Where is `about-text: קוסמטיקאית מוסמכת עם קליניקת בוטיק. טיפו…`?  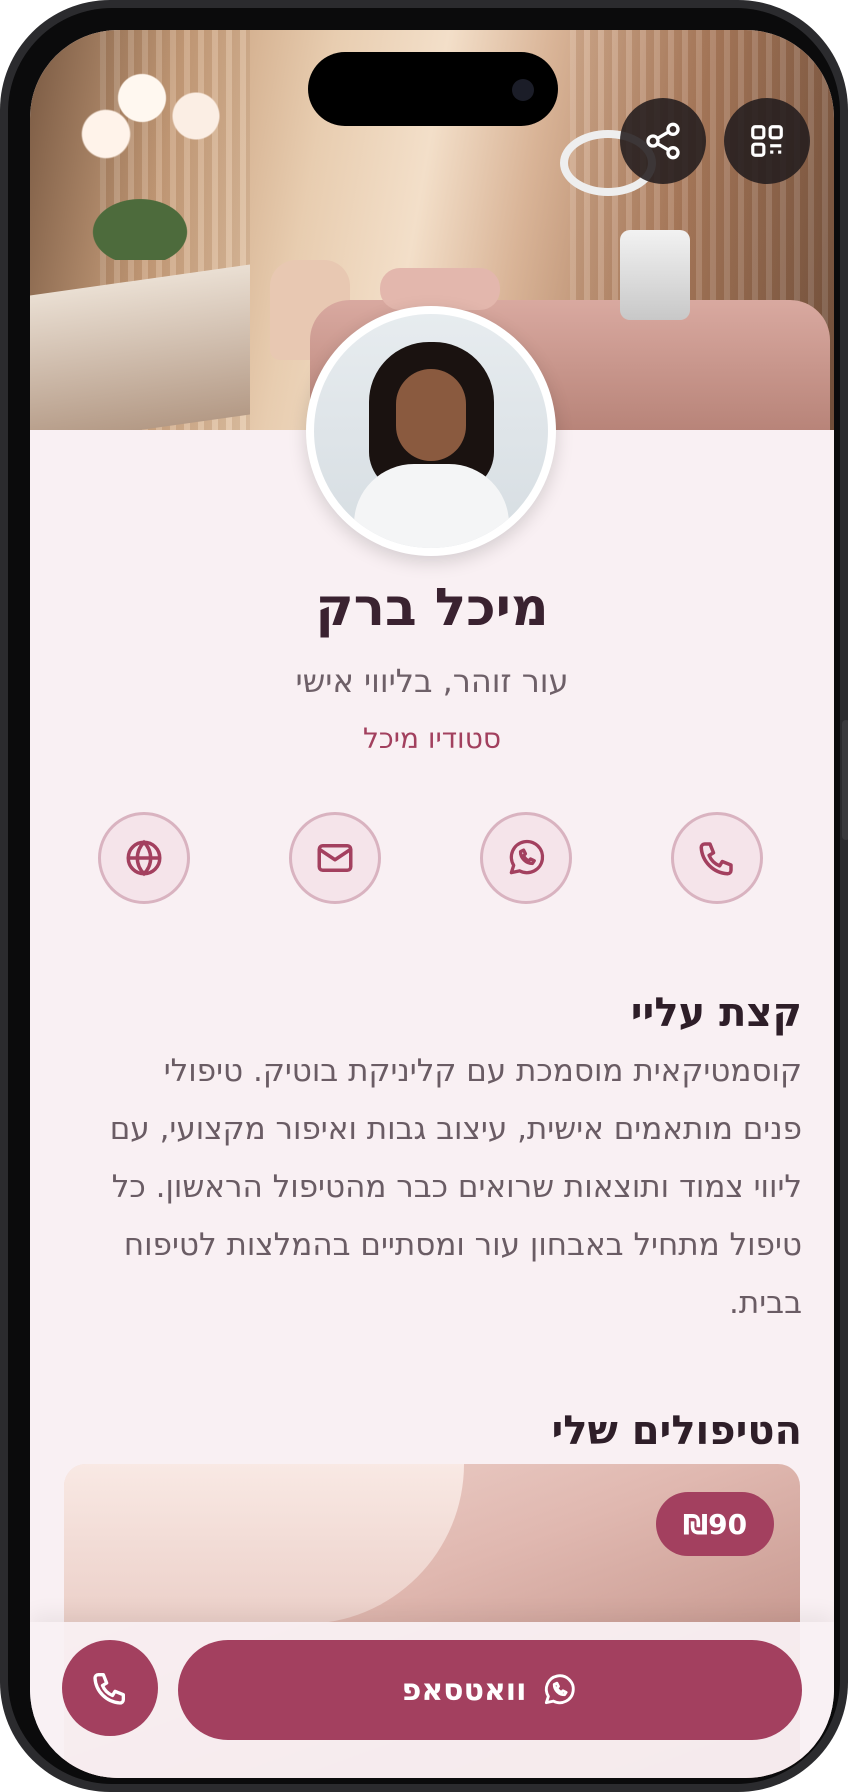 about-text: קוסמטיקאית מוסמכת עם קליניקת בוטיק. טיפו… is located at coordinates (455, 1187).